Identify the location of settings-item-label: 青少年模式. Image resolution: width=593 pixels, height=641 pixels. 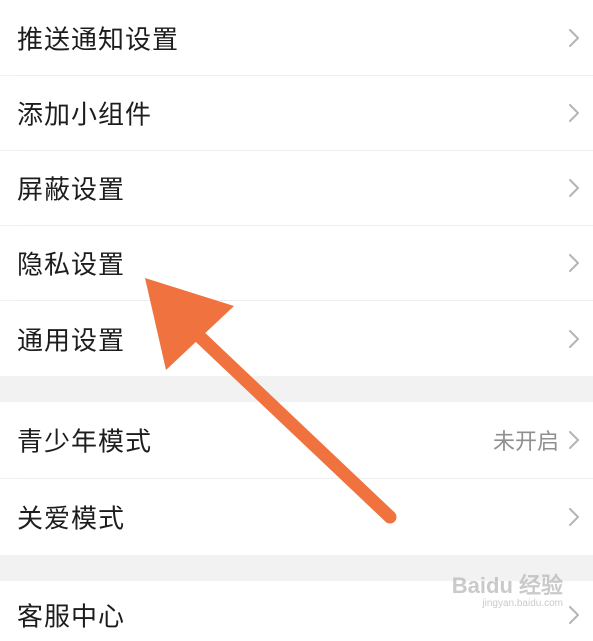
(85, 442).